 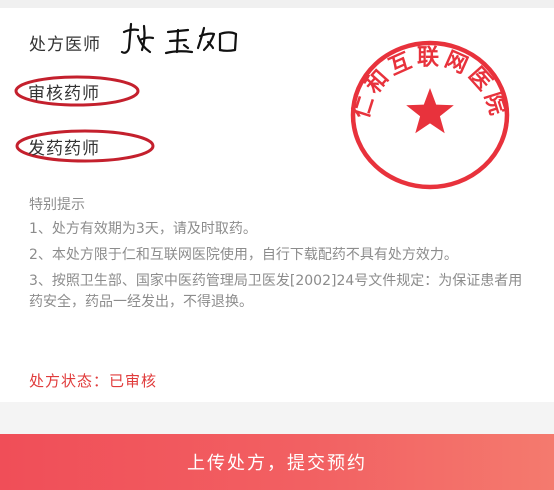 What do you see at coordinates (243, 255) in the screenshot?
I see `notice-item-2: 2、本处方限于仁和互联网医院使用，自行下载配药不具有处方效力。` at bounding box center [243, 255].